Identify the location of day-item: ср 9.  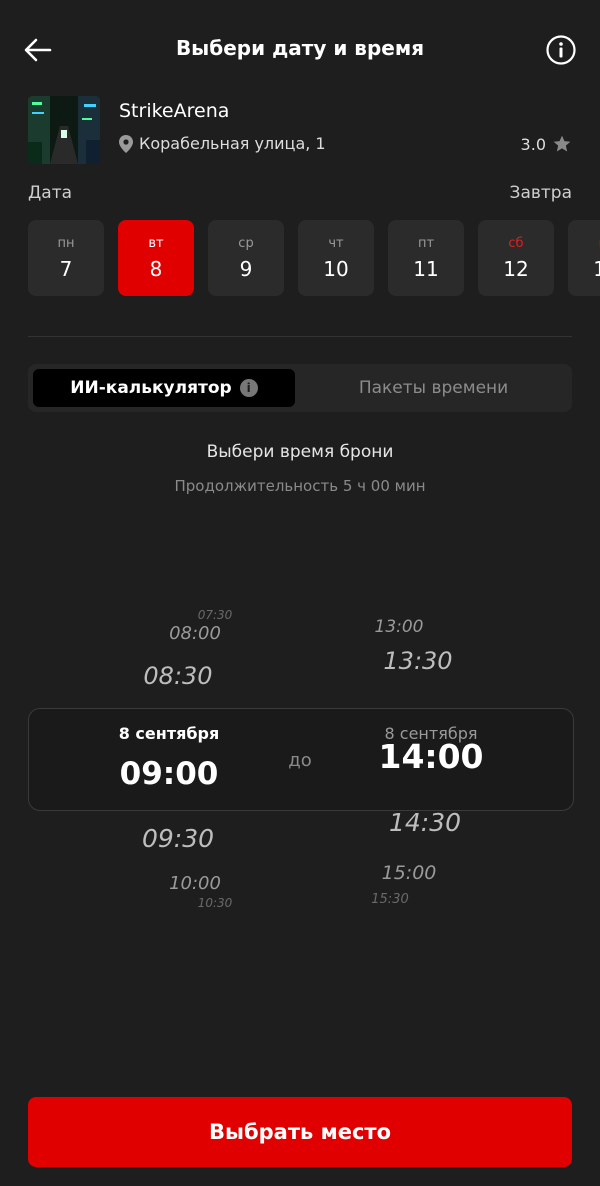
(246, 258).